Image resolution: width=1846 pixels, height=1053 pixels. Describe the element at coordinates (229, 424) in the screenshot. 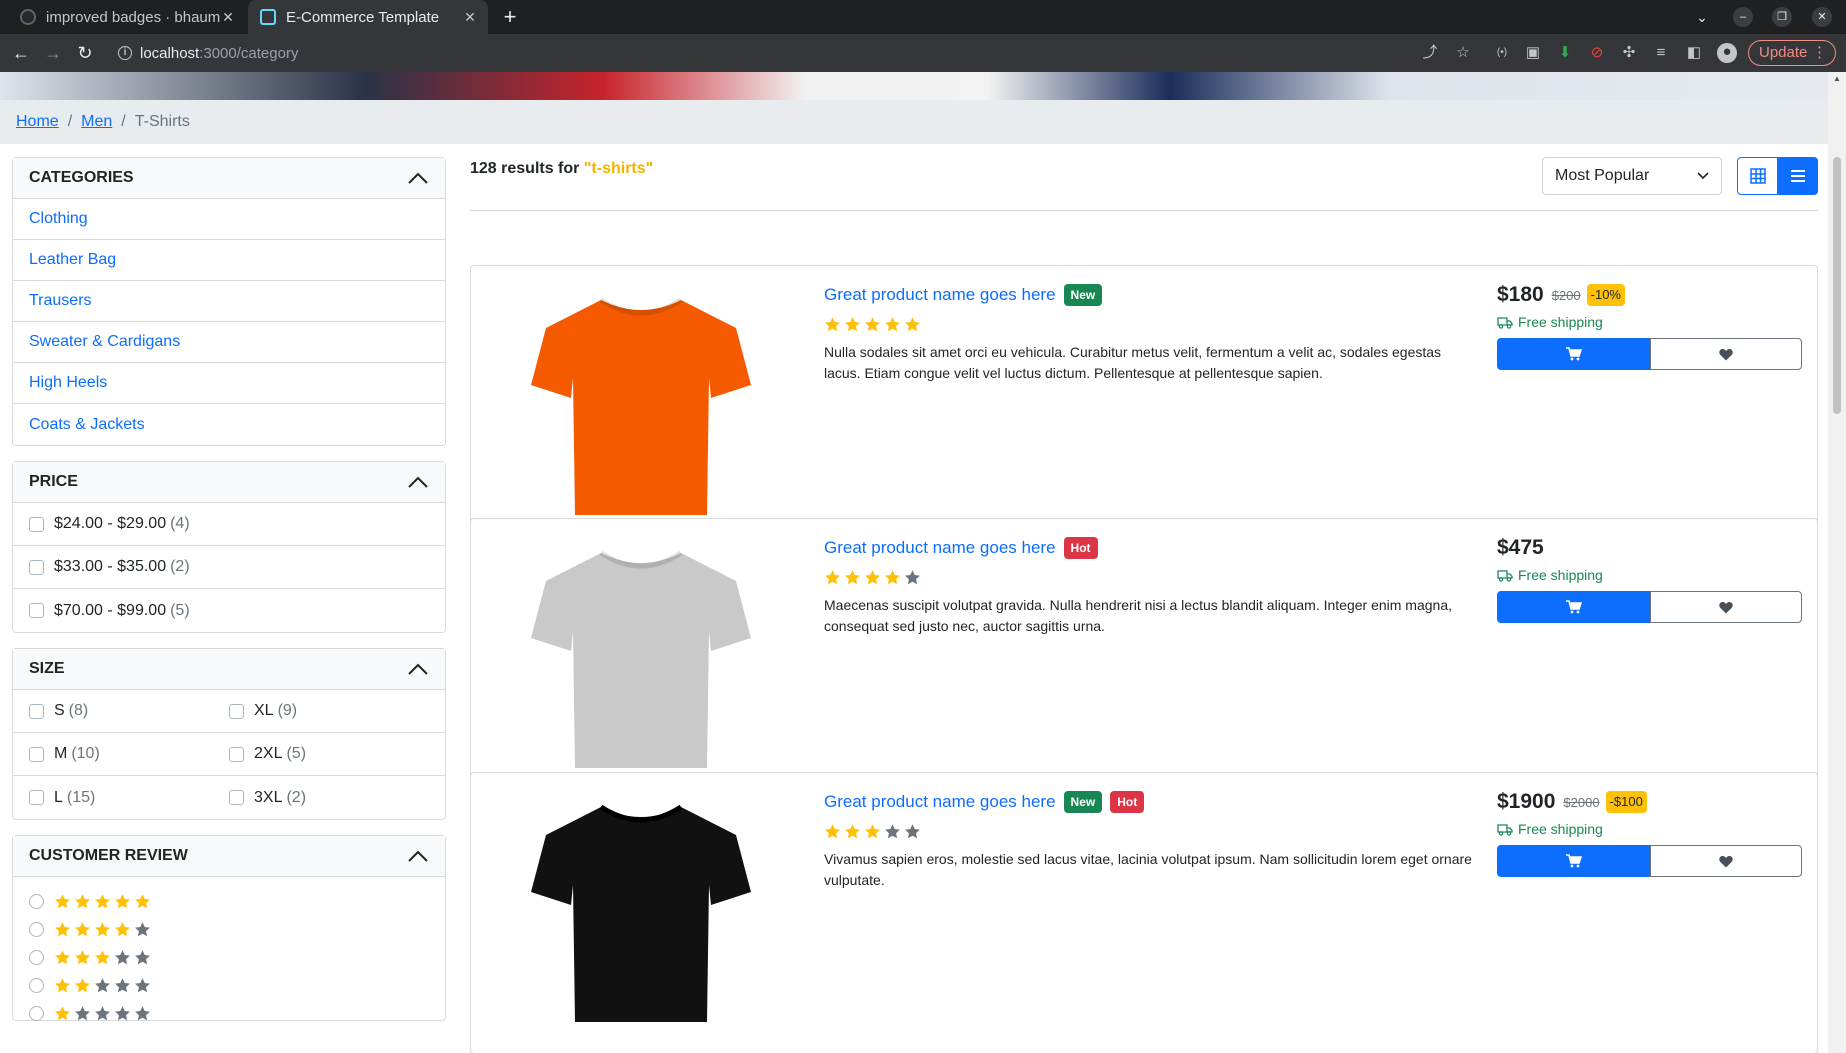

I see `category-link: Coats & Jackets` at that location.